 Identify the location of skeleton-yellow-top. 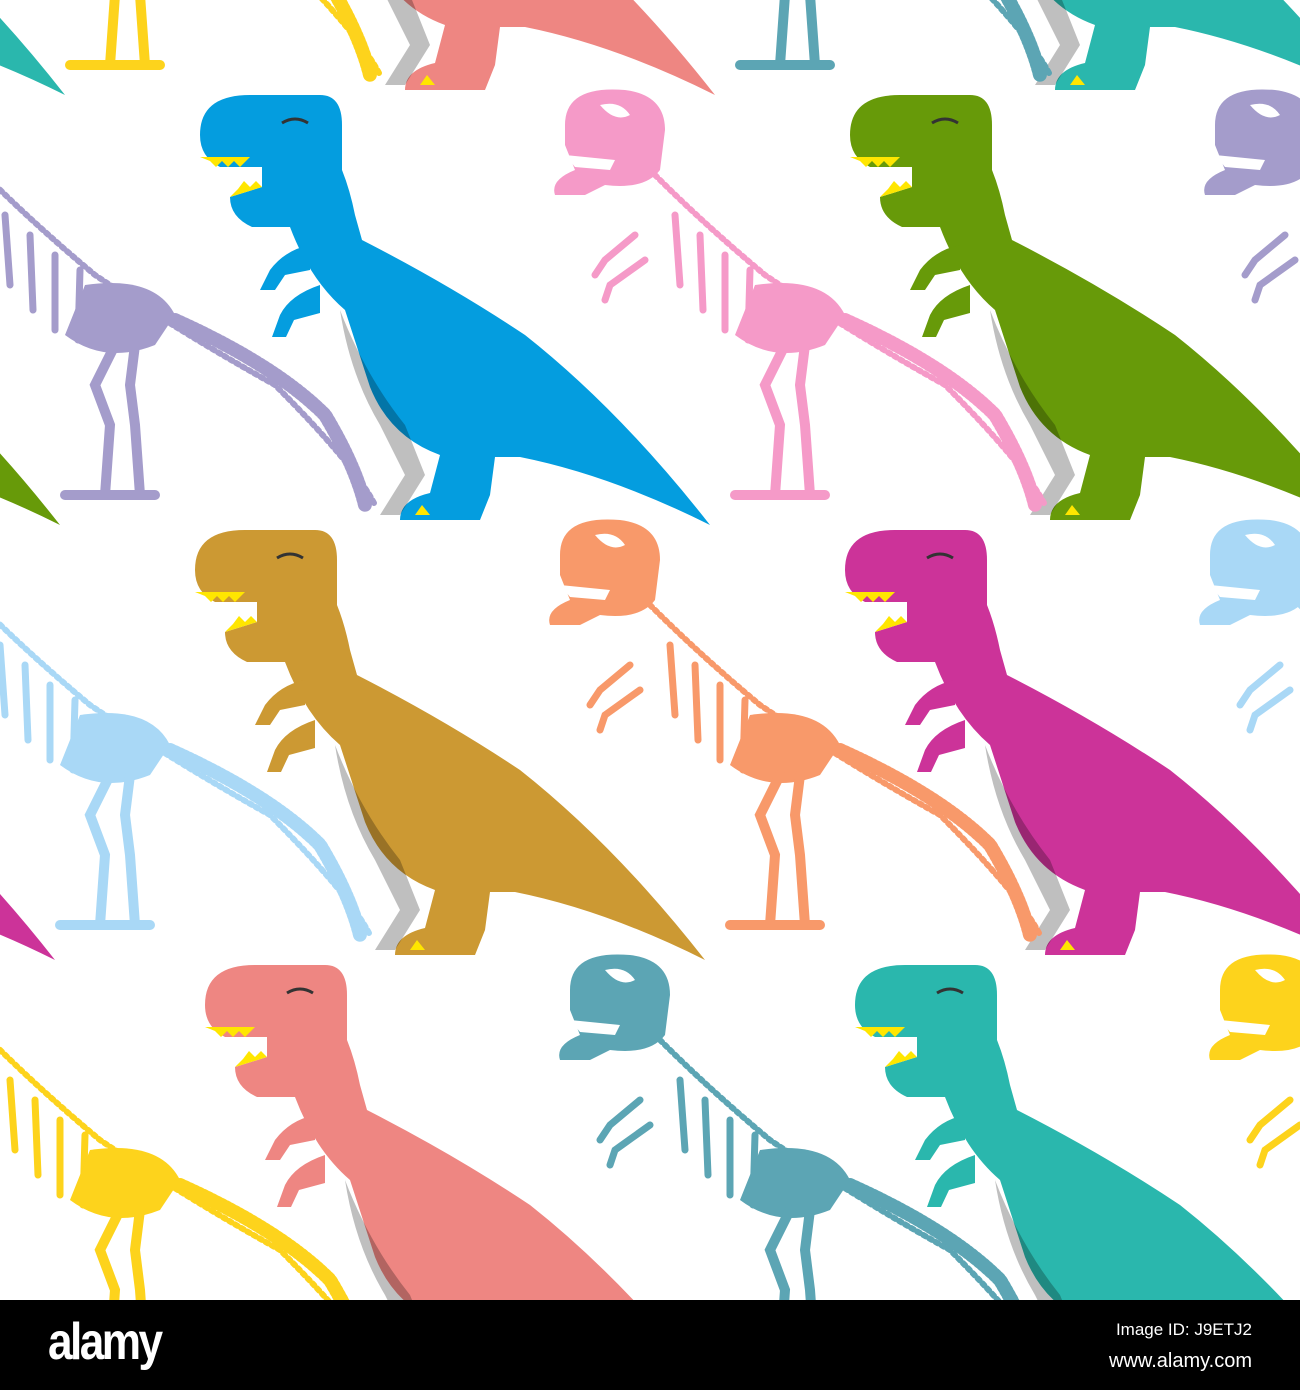
(190, 37).